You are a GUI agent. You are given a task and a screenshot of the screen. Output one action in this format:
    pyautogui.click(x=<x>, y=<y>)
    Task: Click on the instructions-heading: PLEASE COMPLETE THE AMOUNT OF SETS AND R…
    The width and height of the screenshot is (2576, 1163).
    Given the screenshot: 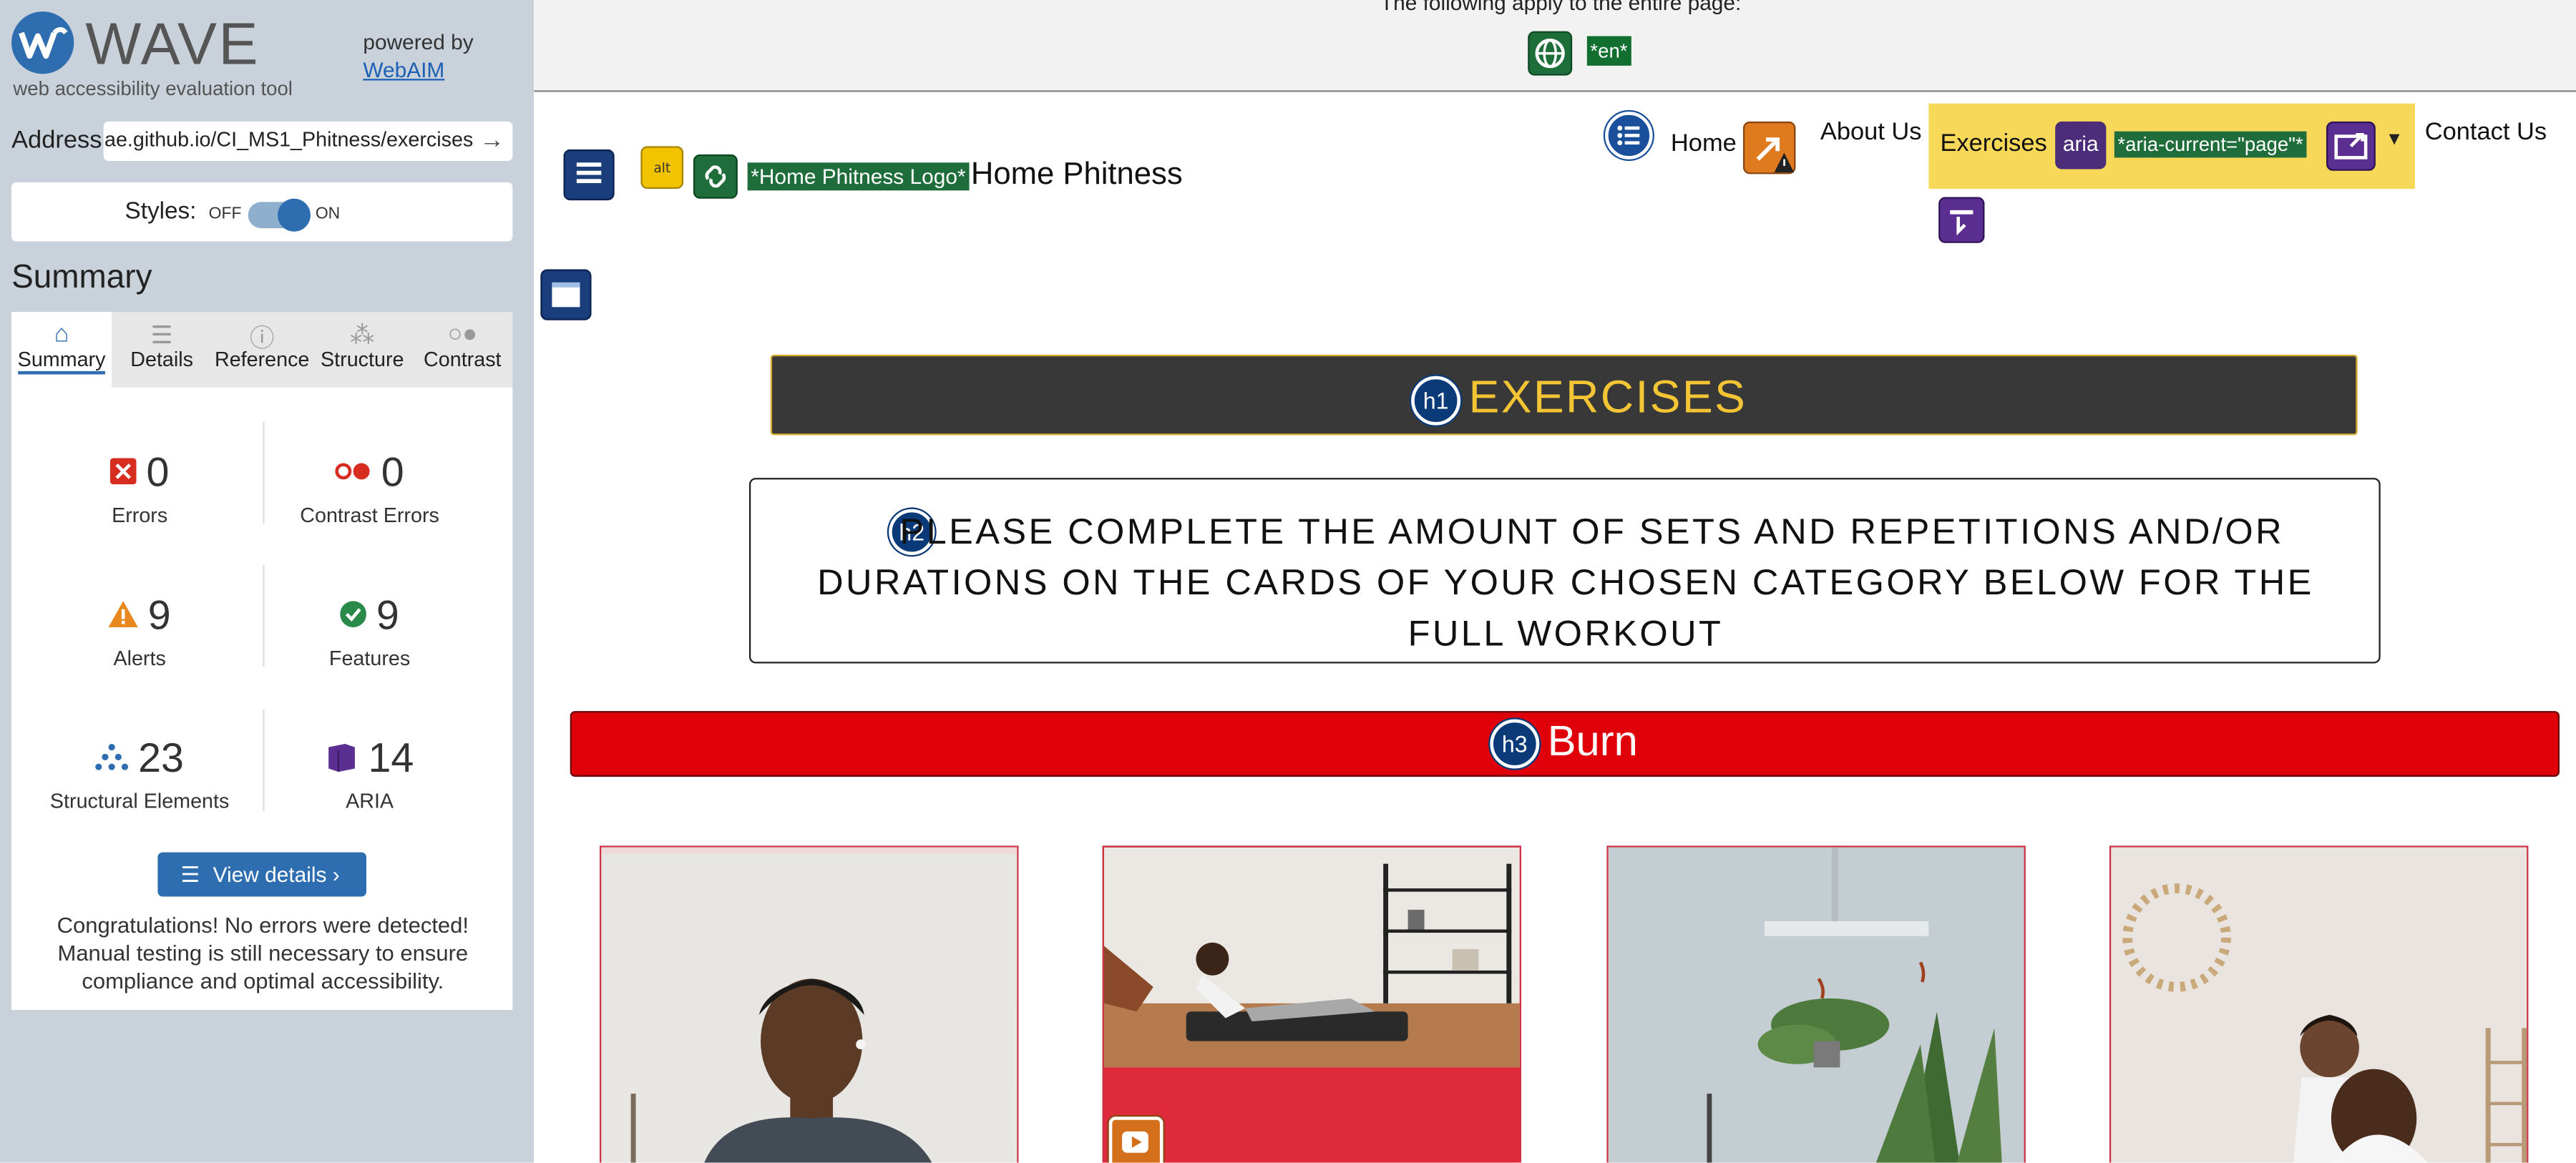 What is the action you would take?
    pyautogui.click(x=1565, y=582)
    